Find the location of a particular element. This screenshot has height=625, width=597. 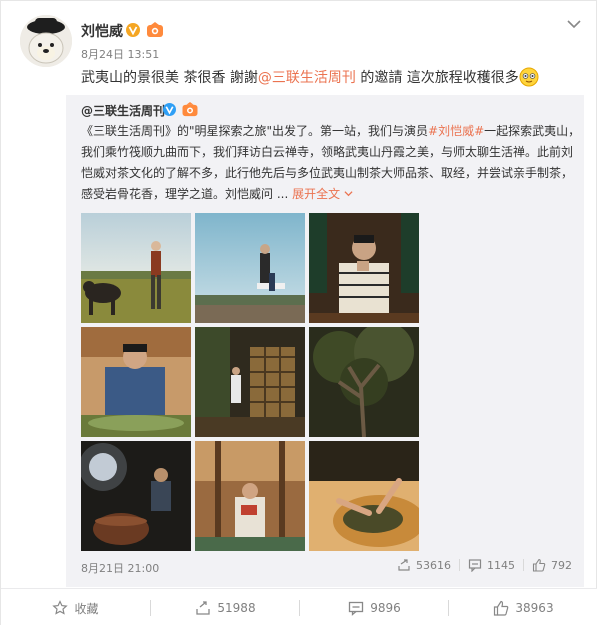

topic-hashtag-link: #刘恺威# is located at coordinates (456, 131).